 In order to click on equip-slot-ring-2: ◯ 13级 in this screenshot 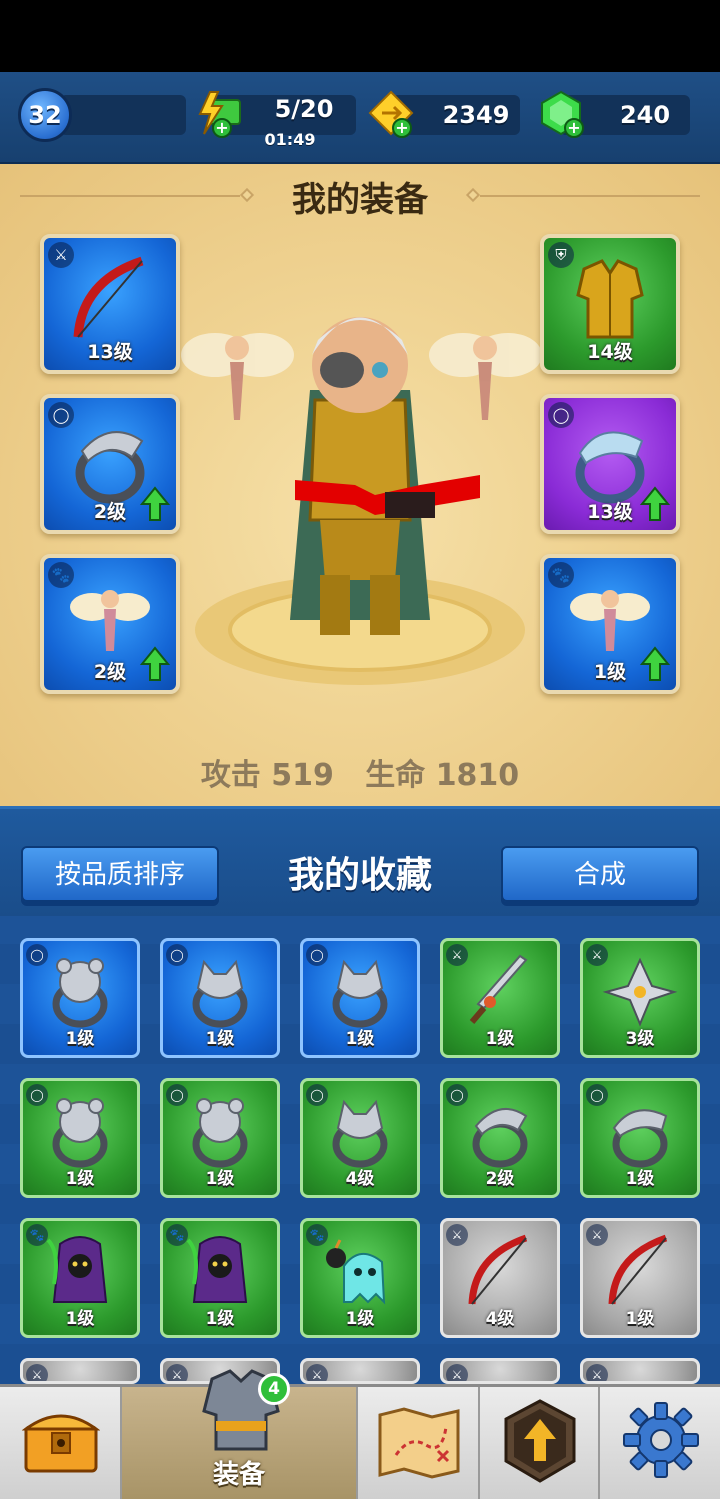, I will do `click(610, 464)`.